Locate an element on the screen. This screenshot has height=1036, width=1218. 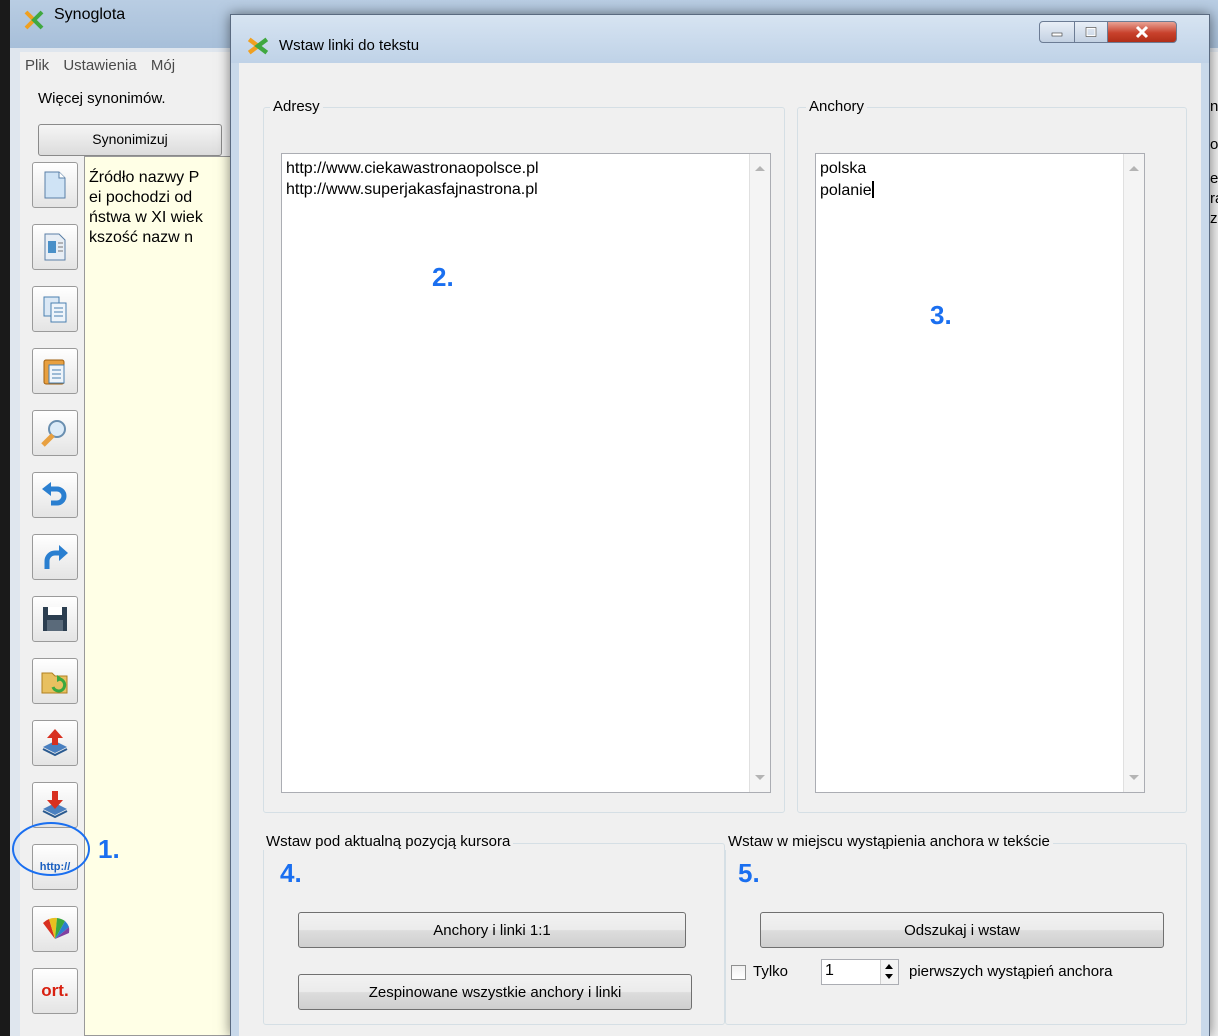
minimize-icon is located at coordinates (1057, 34).